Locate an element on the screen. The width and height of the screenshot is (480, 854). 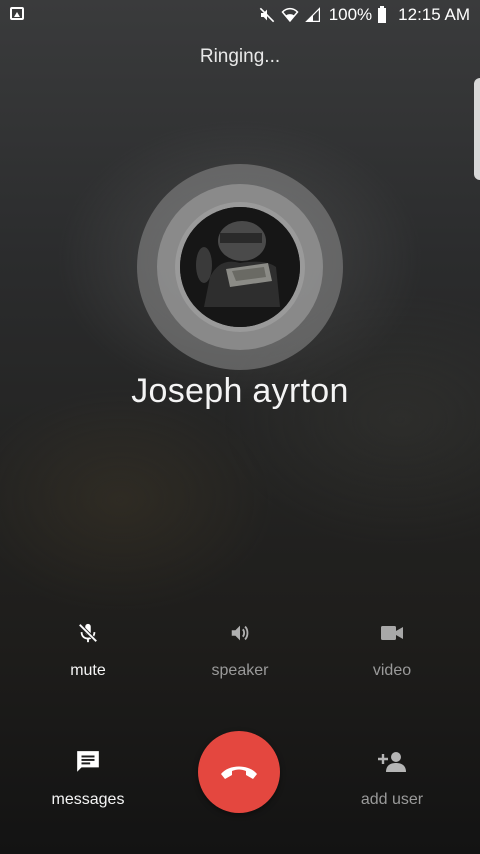
end-call-button is located at coordinates (239, 772).